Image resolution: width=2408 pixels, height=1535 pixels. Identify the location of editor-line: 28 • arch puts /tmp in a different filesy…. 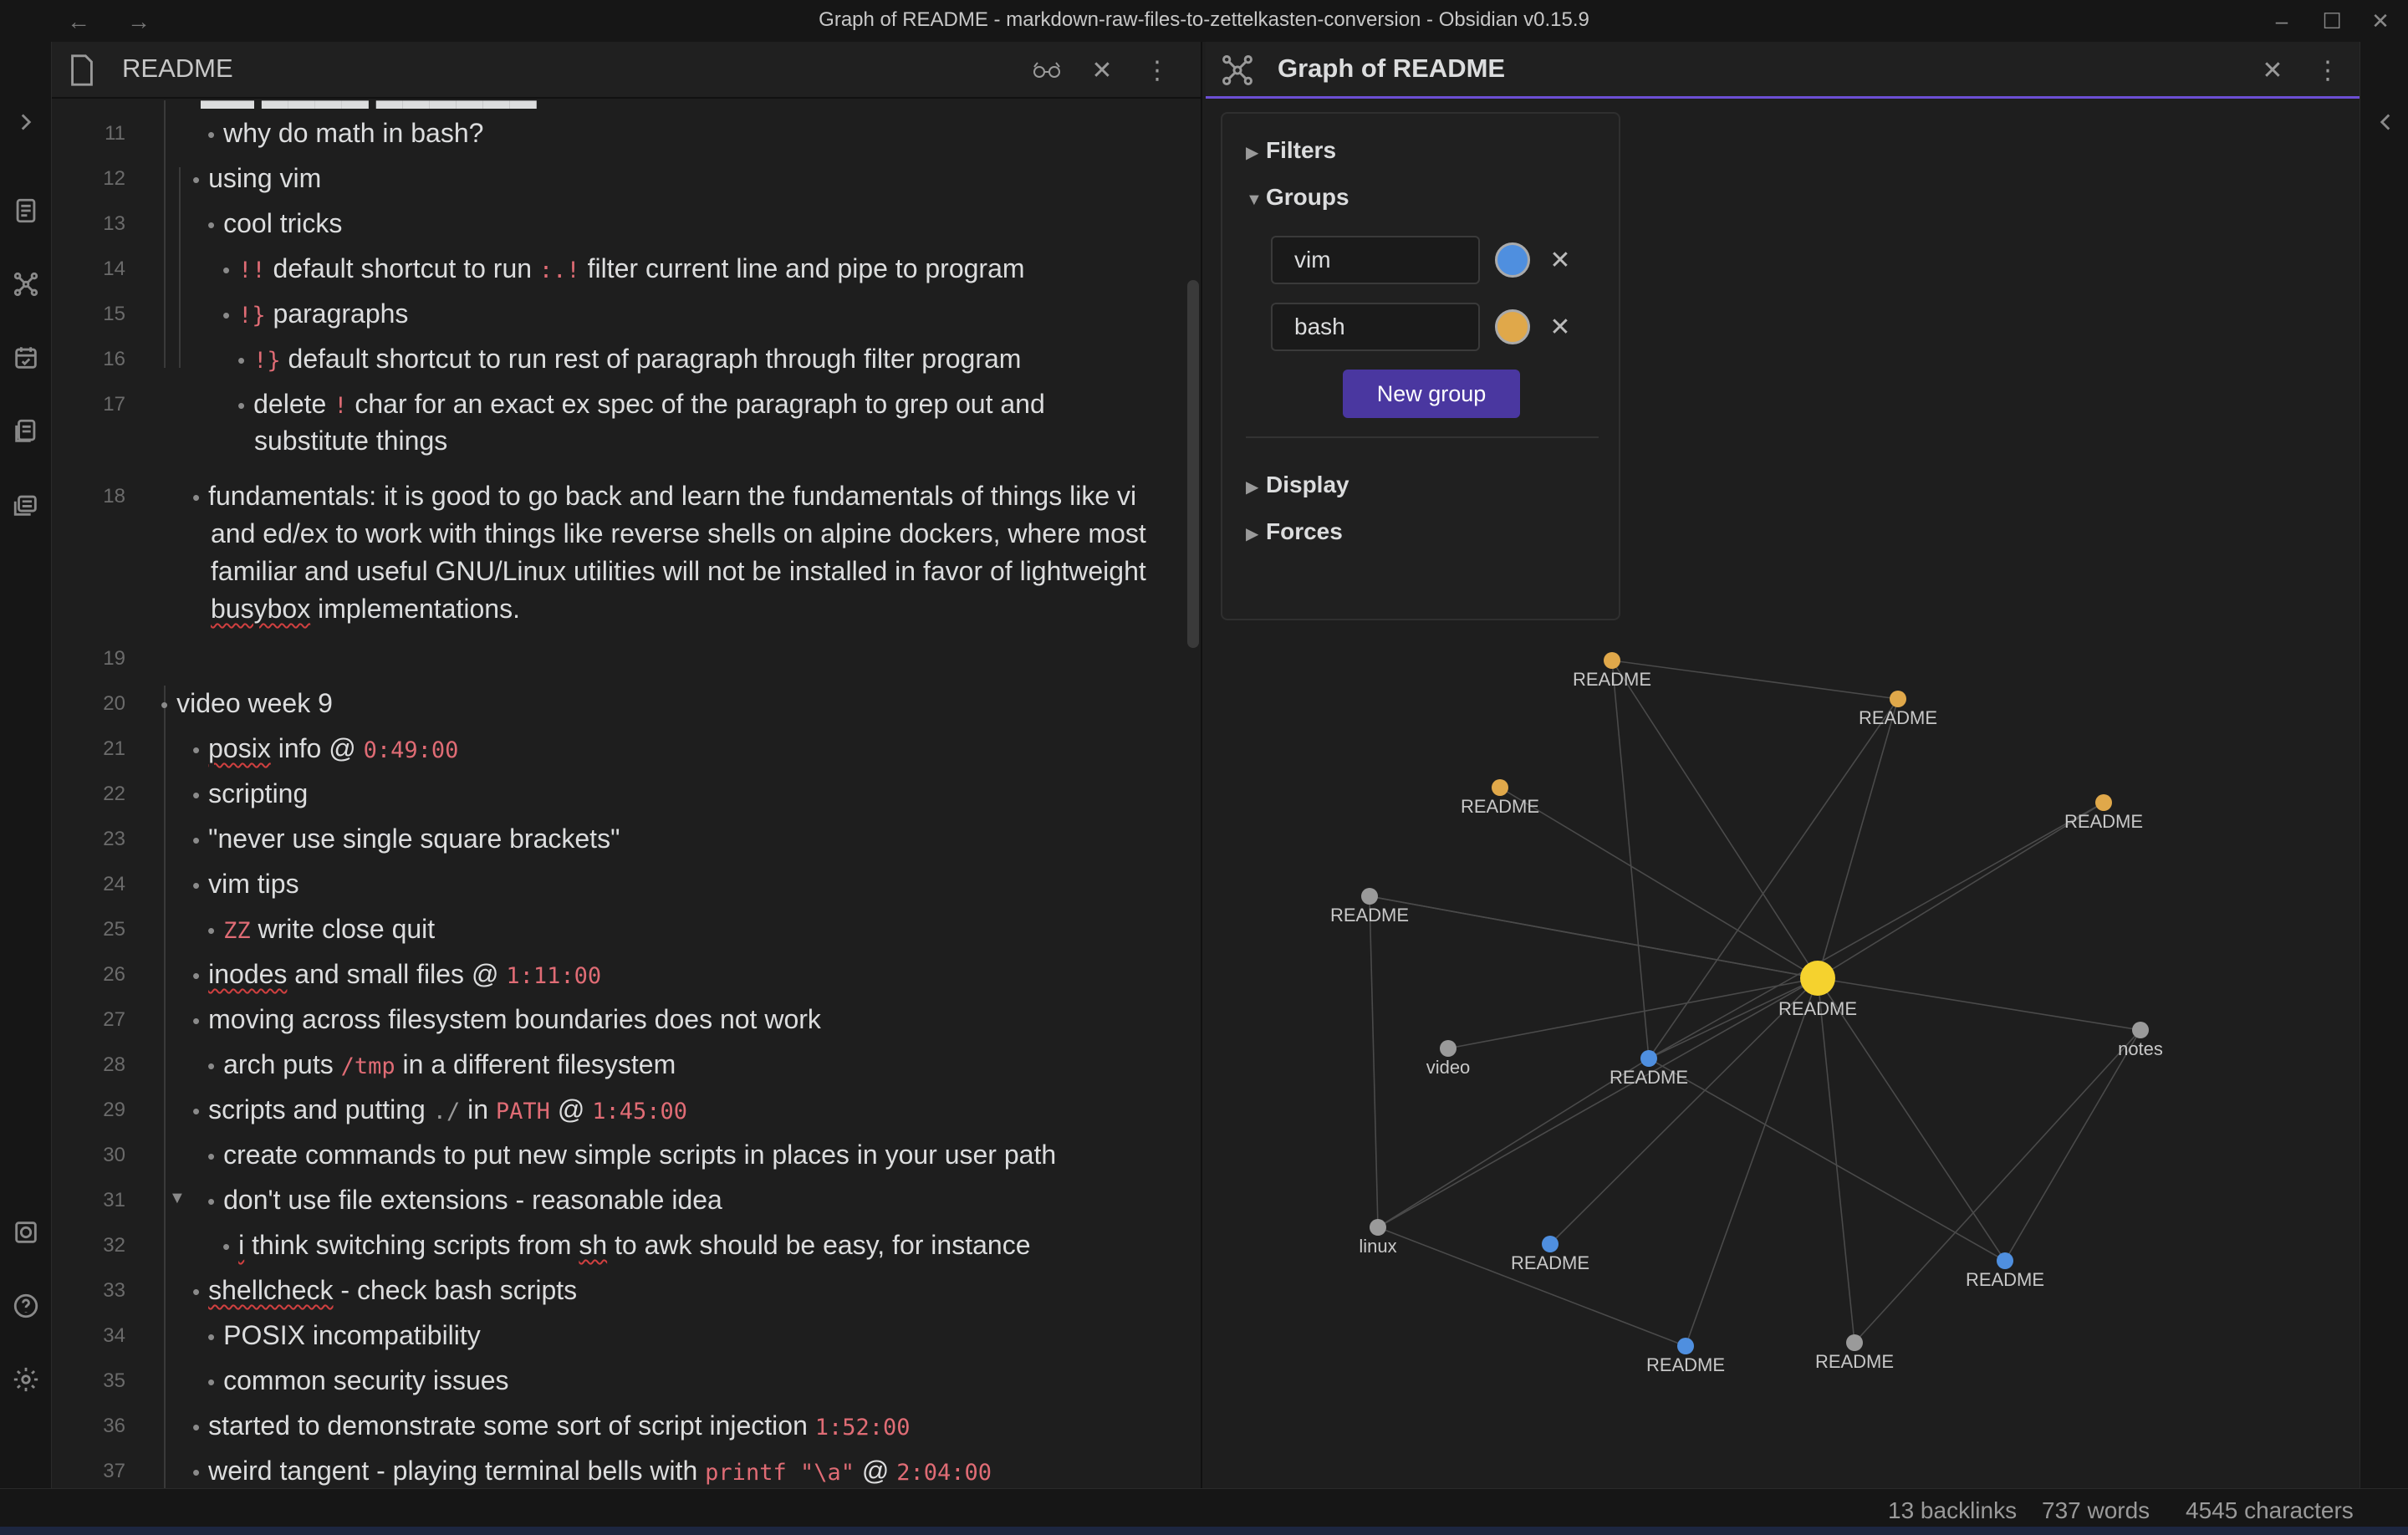
(621, 1066).